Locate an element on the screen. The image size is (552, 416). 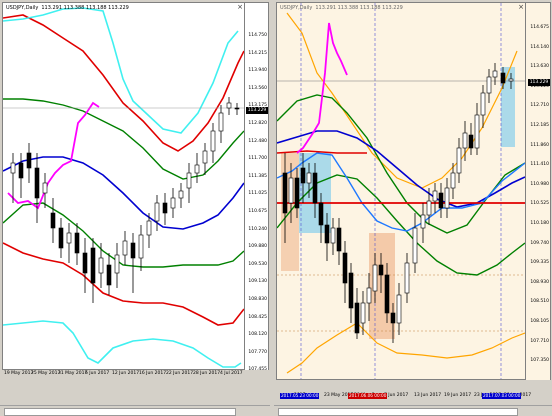
price-tick-label: 114.750 is located at coordinates (257, 35).